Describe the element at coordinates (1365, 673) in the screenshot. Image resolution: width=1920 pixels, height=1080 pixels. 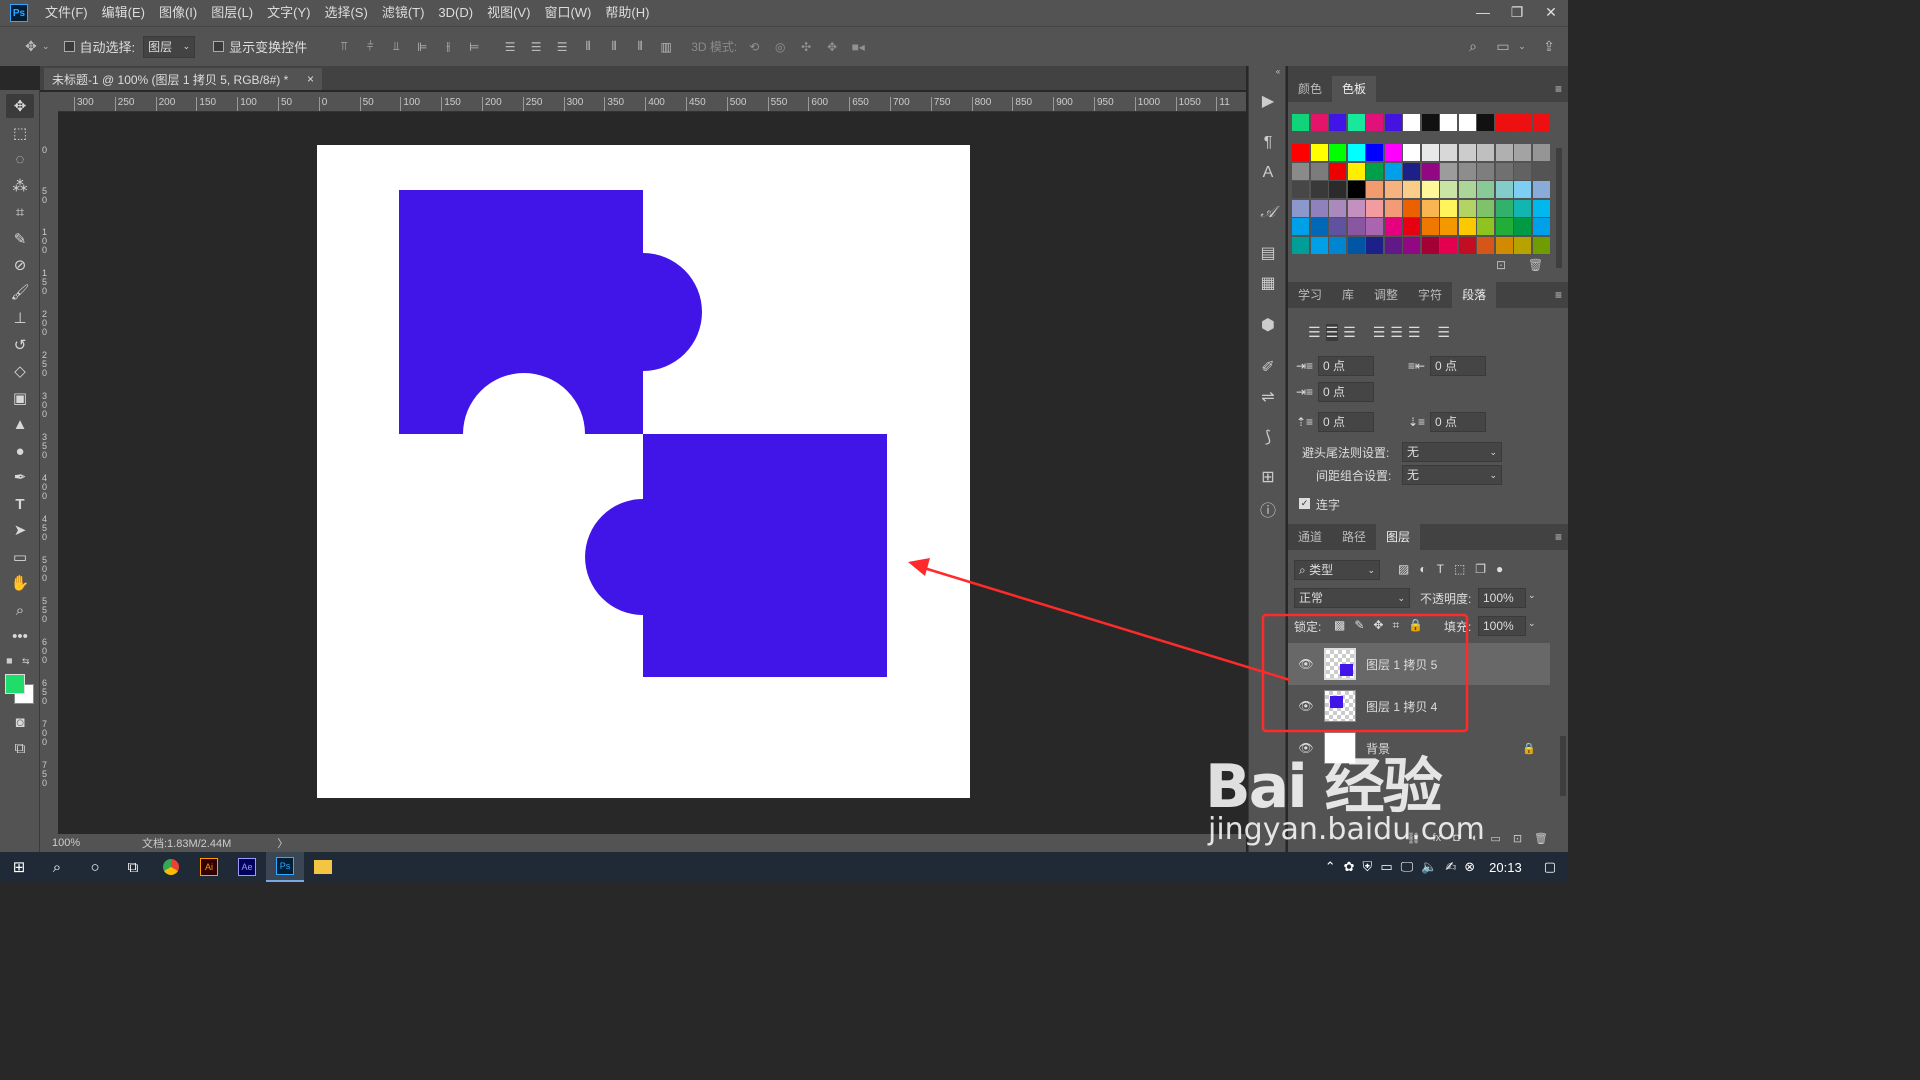
I see `annotation-highlight-box` at that location.